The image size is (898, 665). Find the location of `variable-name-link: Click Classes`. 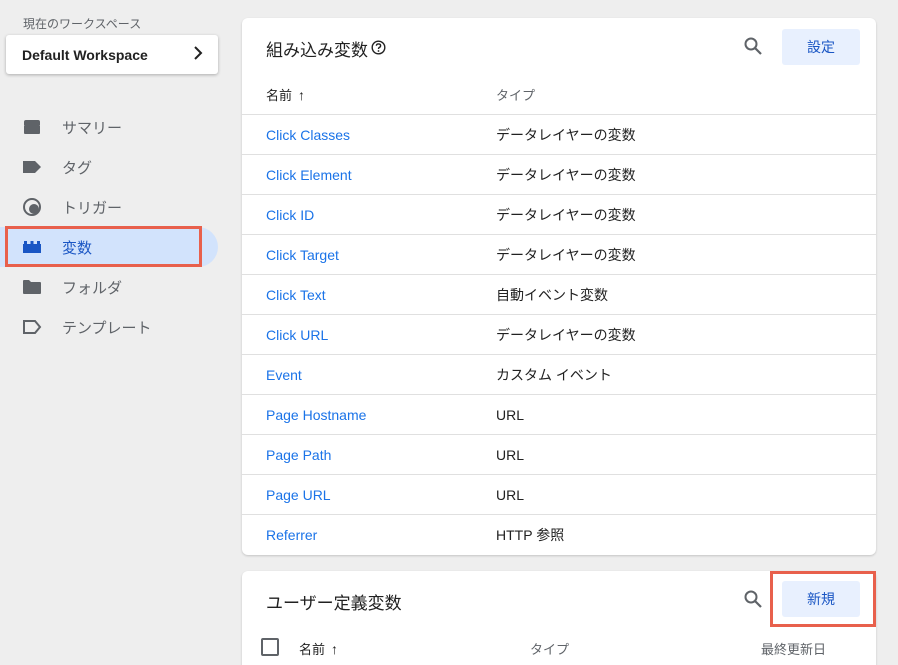

variable-name-link: Click Classes is located at coordinates (308, 135).